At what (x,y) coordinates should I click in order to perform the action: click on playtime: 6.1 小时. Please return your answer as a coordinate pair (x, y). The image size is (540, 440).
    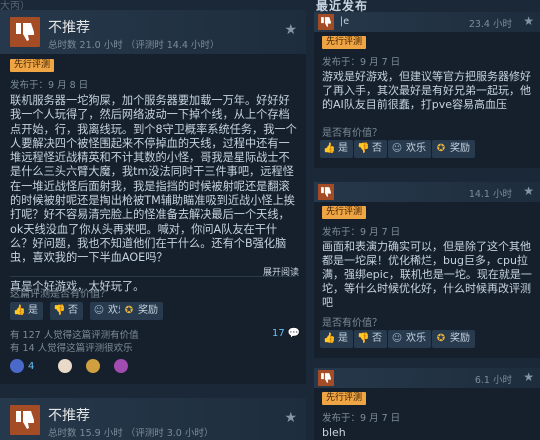
    Looking at the image, I should click on (493, 380).